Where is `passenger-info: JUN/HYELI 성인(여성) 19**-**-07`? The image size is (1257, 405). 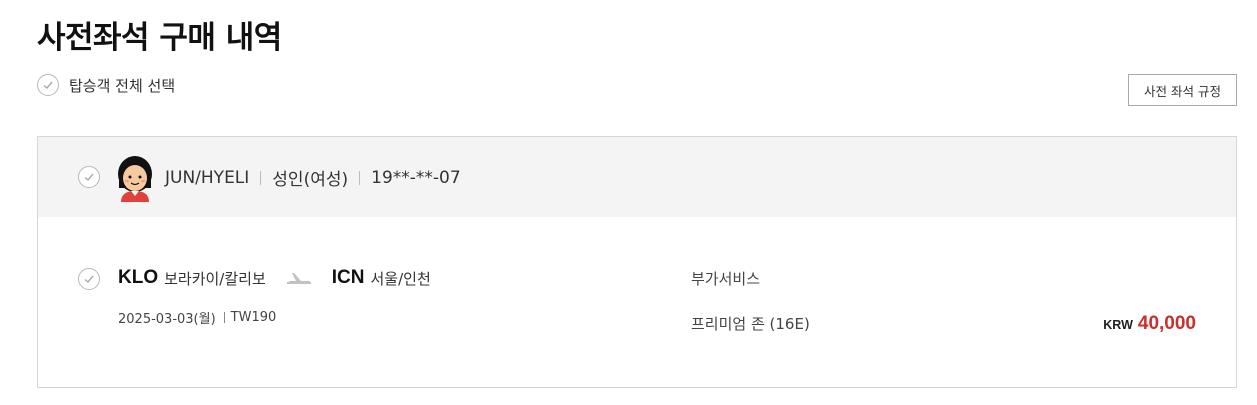
passenger-info: JUN/HYELI 성인(여성) 19**-**-07 is located at coordinates (313, 178).